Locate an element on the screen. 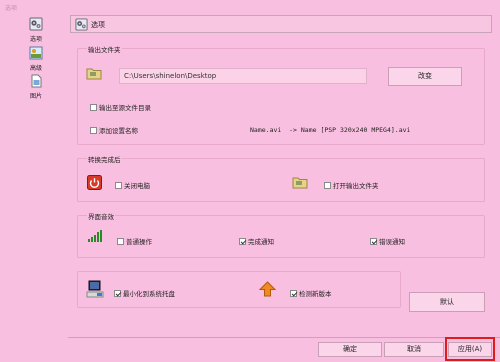 This screenshot has width=500, height=362. power-icon is located at coordinates (94, 182).